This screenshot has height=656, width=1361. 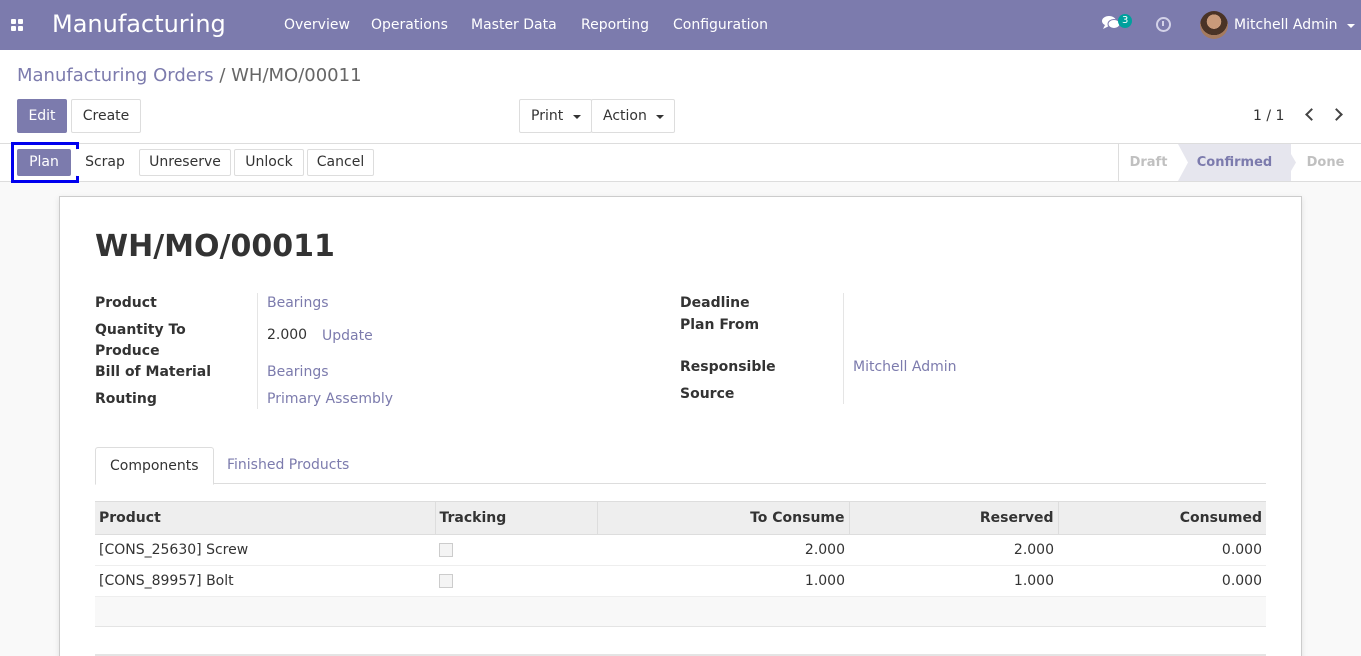 I want to click on unlock-button: Unlock, so click(x=269, y=162).